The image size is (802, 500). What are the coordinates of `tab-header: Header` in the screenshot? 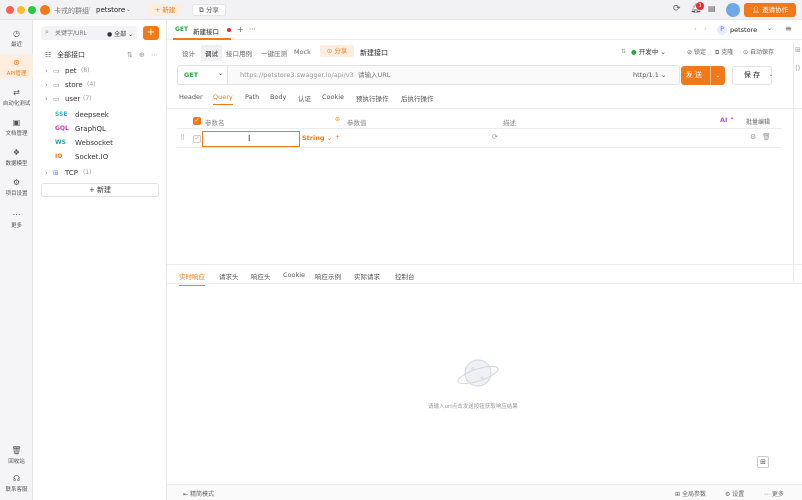 It's located at (191, 97).